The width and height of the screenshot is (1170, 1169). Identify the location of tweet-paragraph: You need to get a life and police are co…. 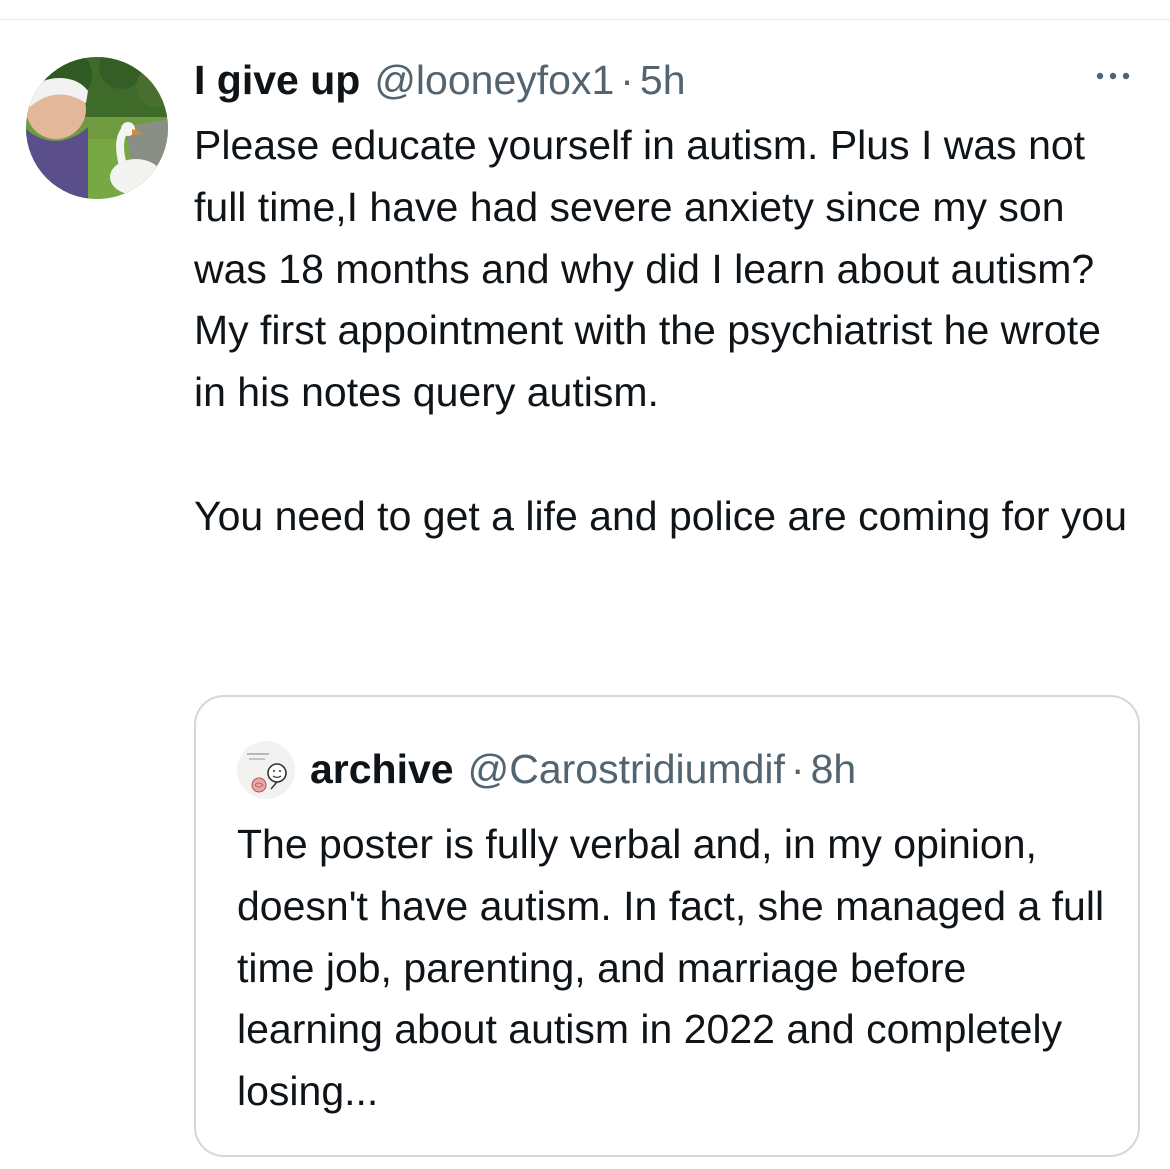
(661, 515).